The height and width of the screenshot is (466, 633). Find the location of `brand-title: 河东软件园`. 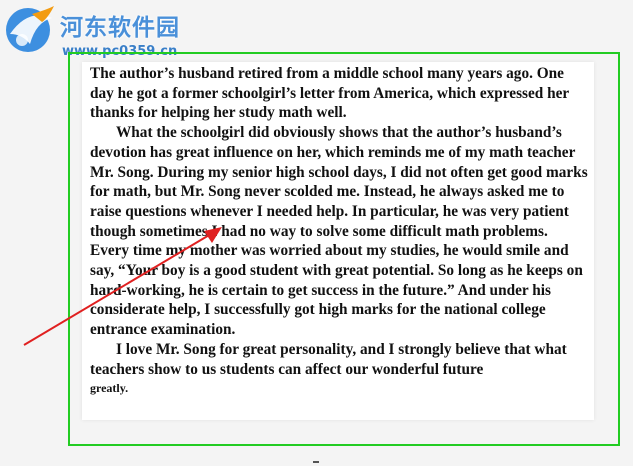

brand-title: 河东软件园 is located at coordinates (120, 28).